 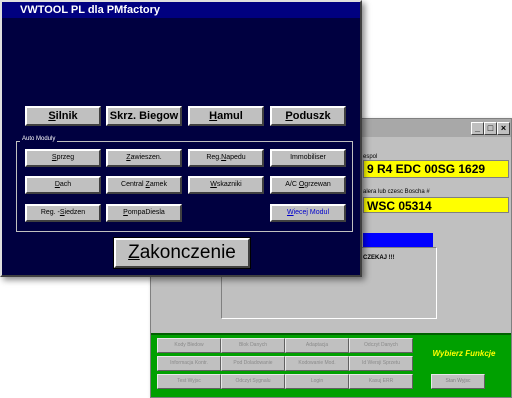 What do you see at coordinates (436, 205) in the screenshot?
I see `part-number-field: WSC 05314` at bounding box center [436, 205].